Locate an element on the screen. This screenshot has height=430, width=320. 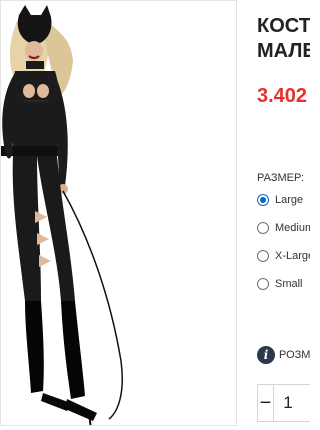
size-option-x-large: X-Large is located at coordinates (283, 256).